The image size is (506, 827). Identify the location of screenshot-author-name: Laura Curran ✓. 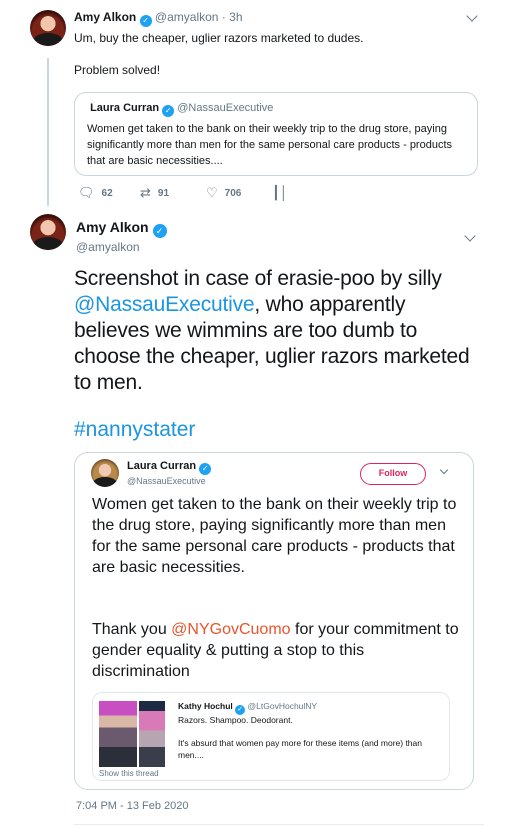
(169, 467).